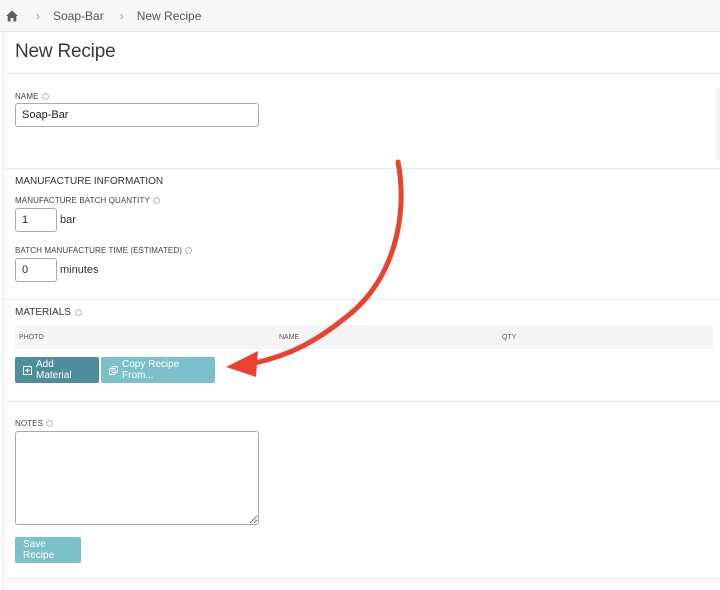  What do you see at coordinates (32, 96) in the screenshot?
I see `name-label: NAME?` at bounding box center [32, 96].